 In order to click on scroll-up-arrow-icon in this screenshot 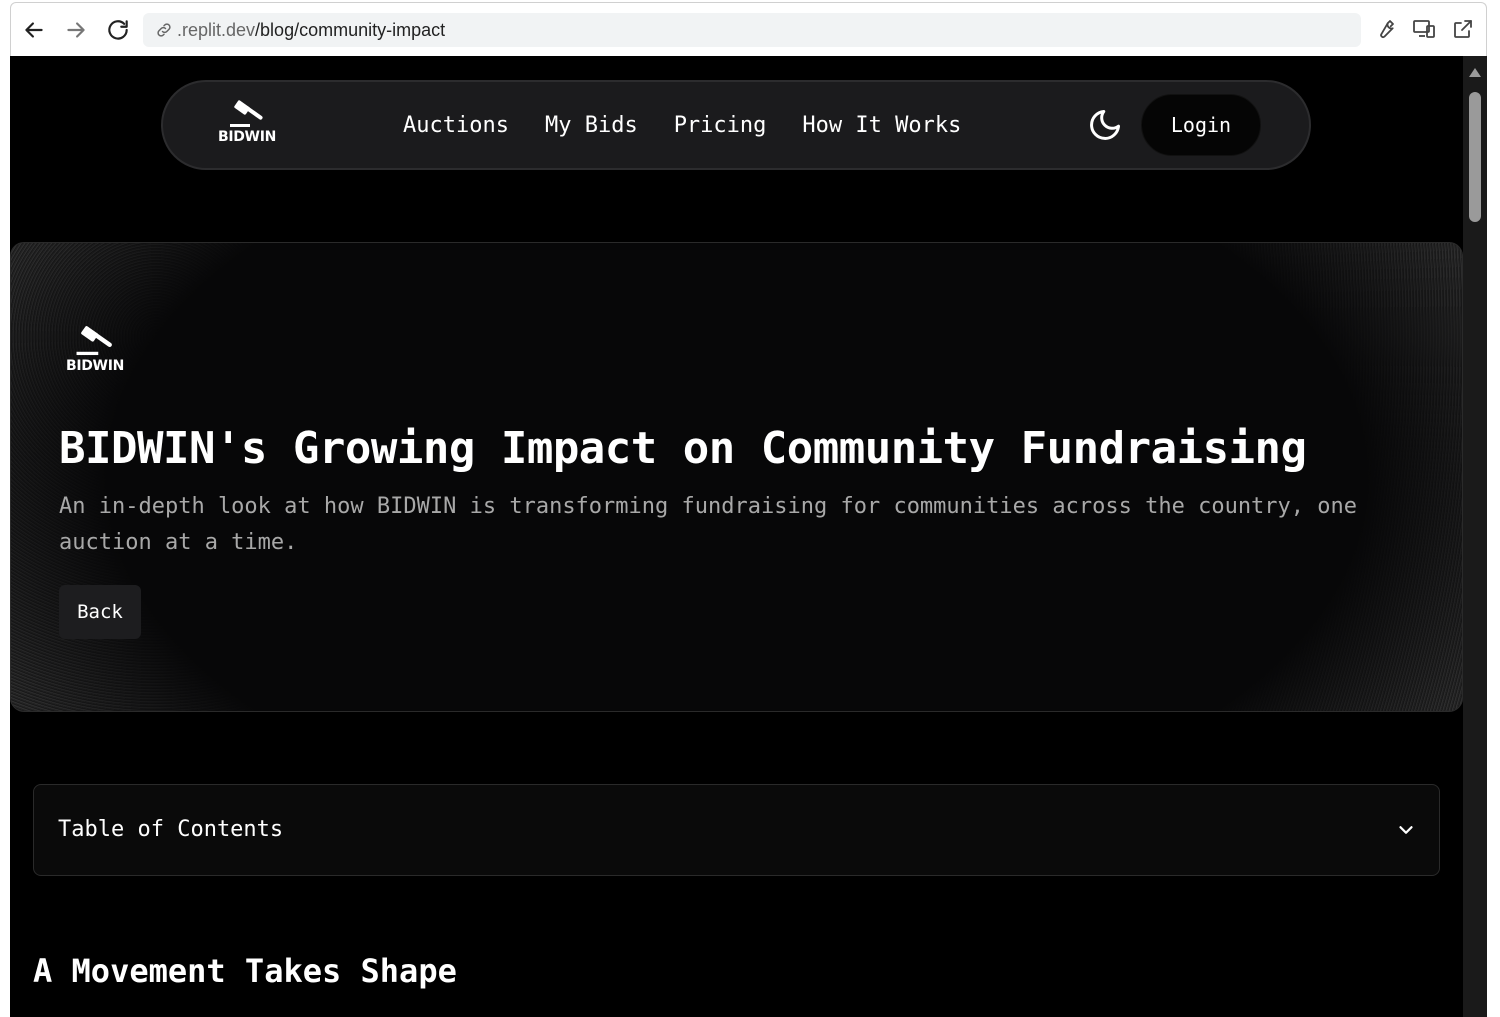, I will do `click(1475, 72)`.